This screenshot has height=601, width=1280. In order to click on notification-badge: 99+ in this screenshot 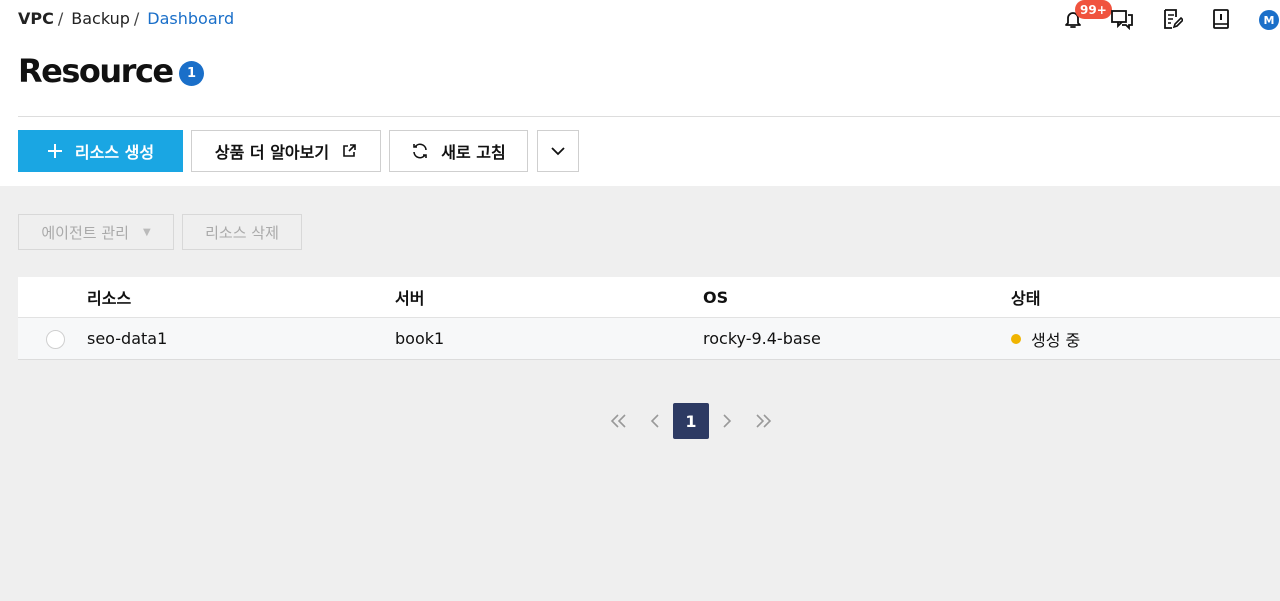, I will do `click(1093, 9)`.